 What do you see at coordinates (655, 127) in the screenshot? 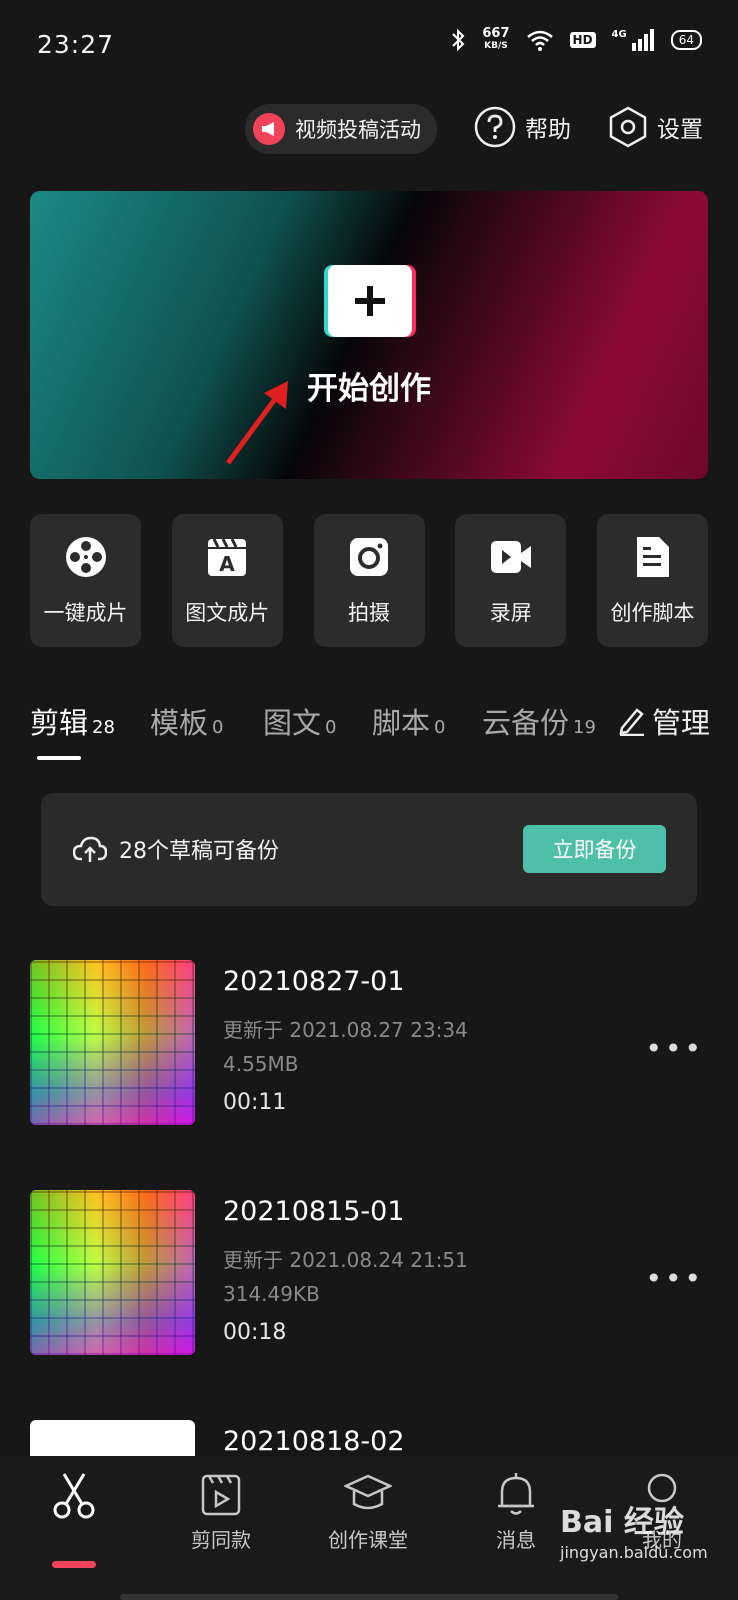
I see `settings-button: 设置` at bounding box center [655, 127].